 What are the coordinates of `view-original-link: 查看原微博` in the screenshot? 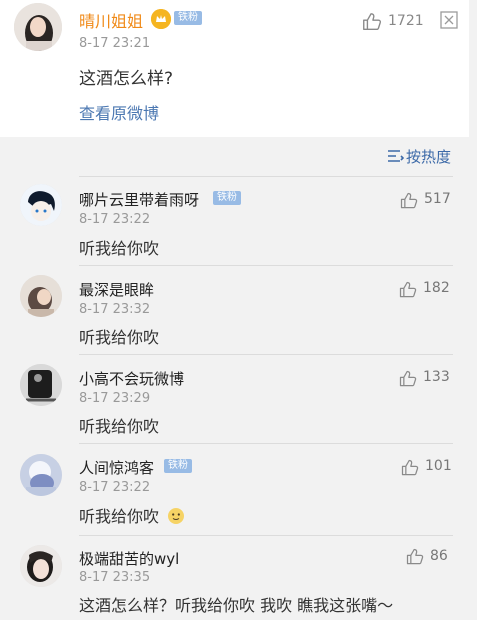 It's located at (119, 112).